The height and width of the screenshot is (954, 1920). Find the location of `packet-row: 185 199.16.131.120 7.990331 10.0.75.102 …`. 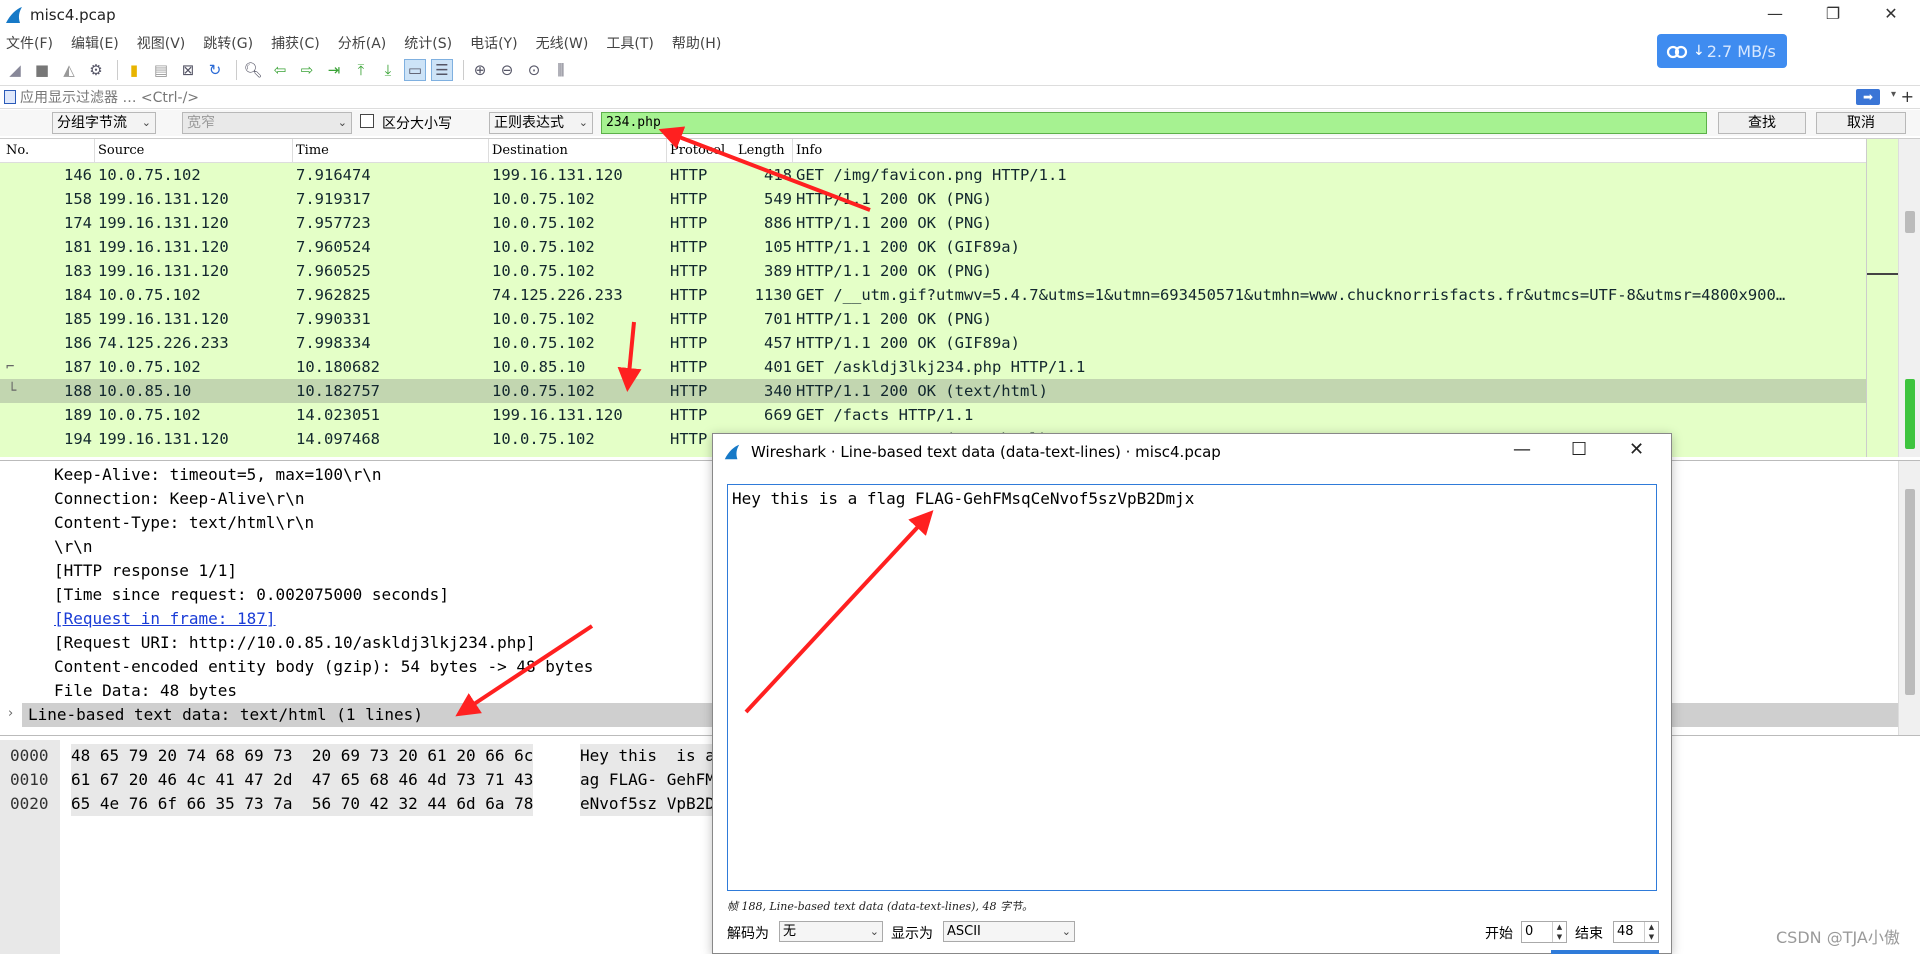

packet-row: 185 199.16.131.120 7.990331 10.0.75.102 … is located at coordinates (933, 319).